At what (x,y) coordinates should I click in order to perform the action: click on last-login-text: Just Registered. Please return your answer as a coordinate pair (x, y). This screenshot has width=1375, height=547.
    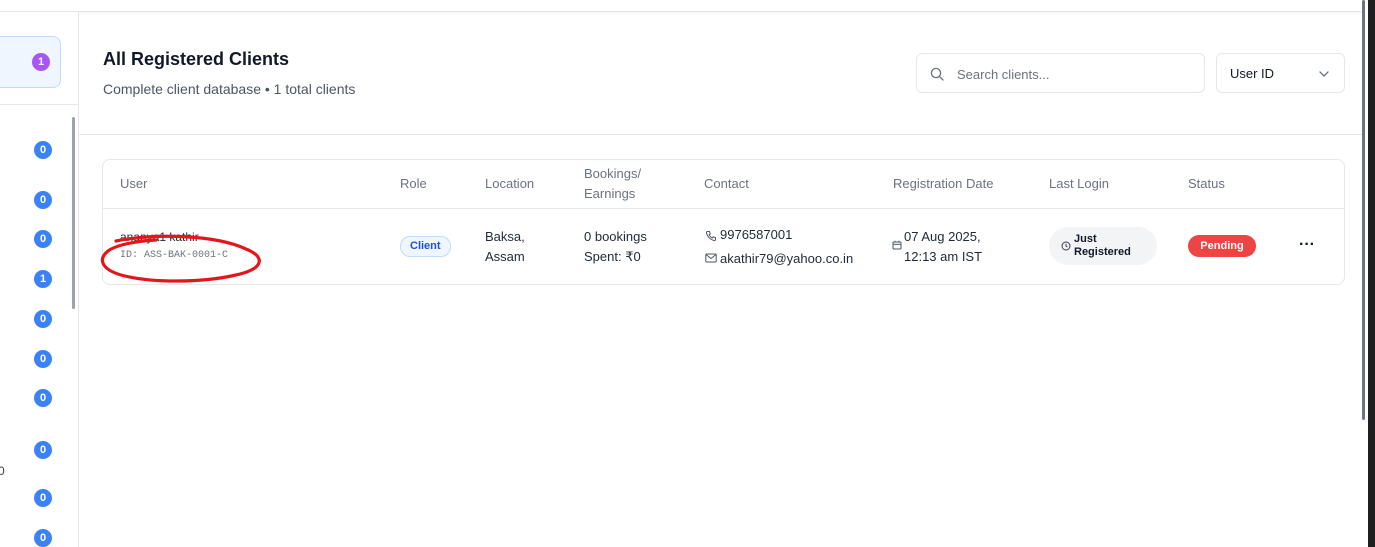
    Looking at the image, I should click on (1109, 246).